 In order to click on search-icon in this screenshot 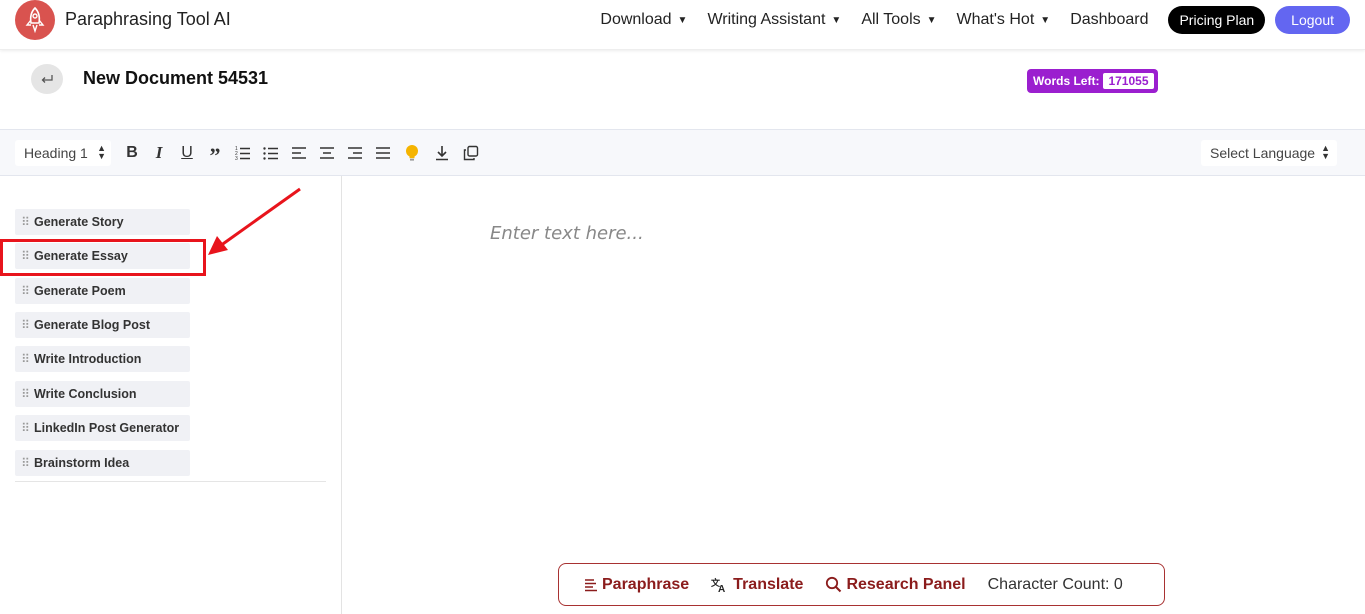, I will do `click(834, 584)`.